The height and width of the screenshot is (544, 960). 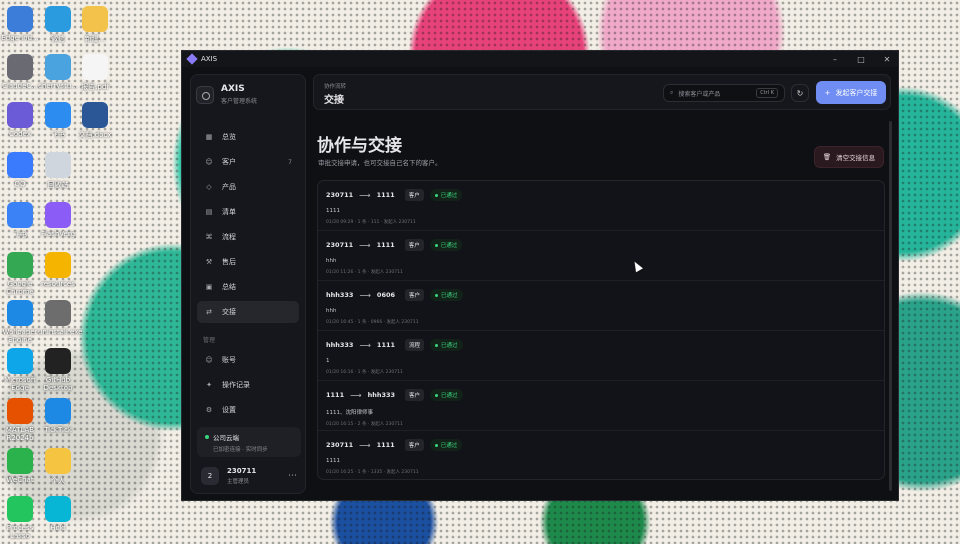 I want to click on sidebar-item-logs: ✦ 操作记录, so click(x=248, y=385).